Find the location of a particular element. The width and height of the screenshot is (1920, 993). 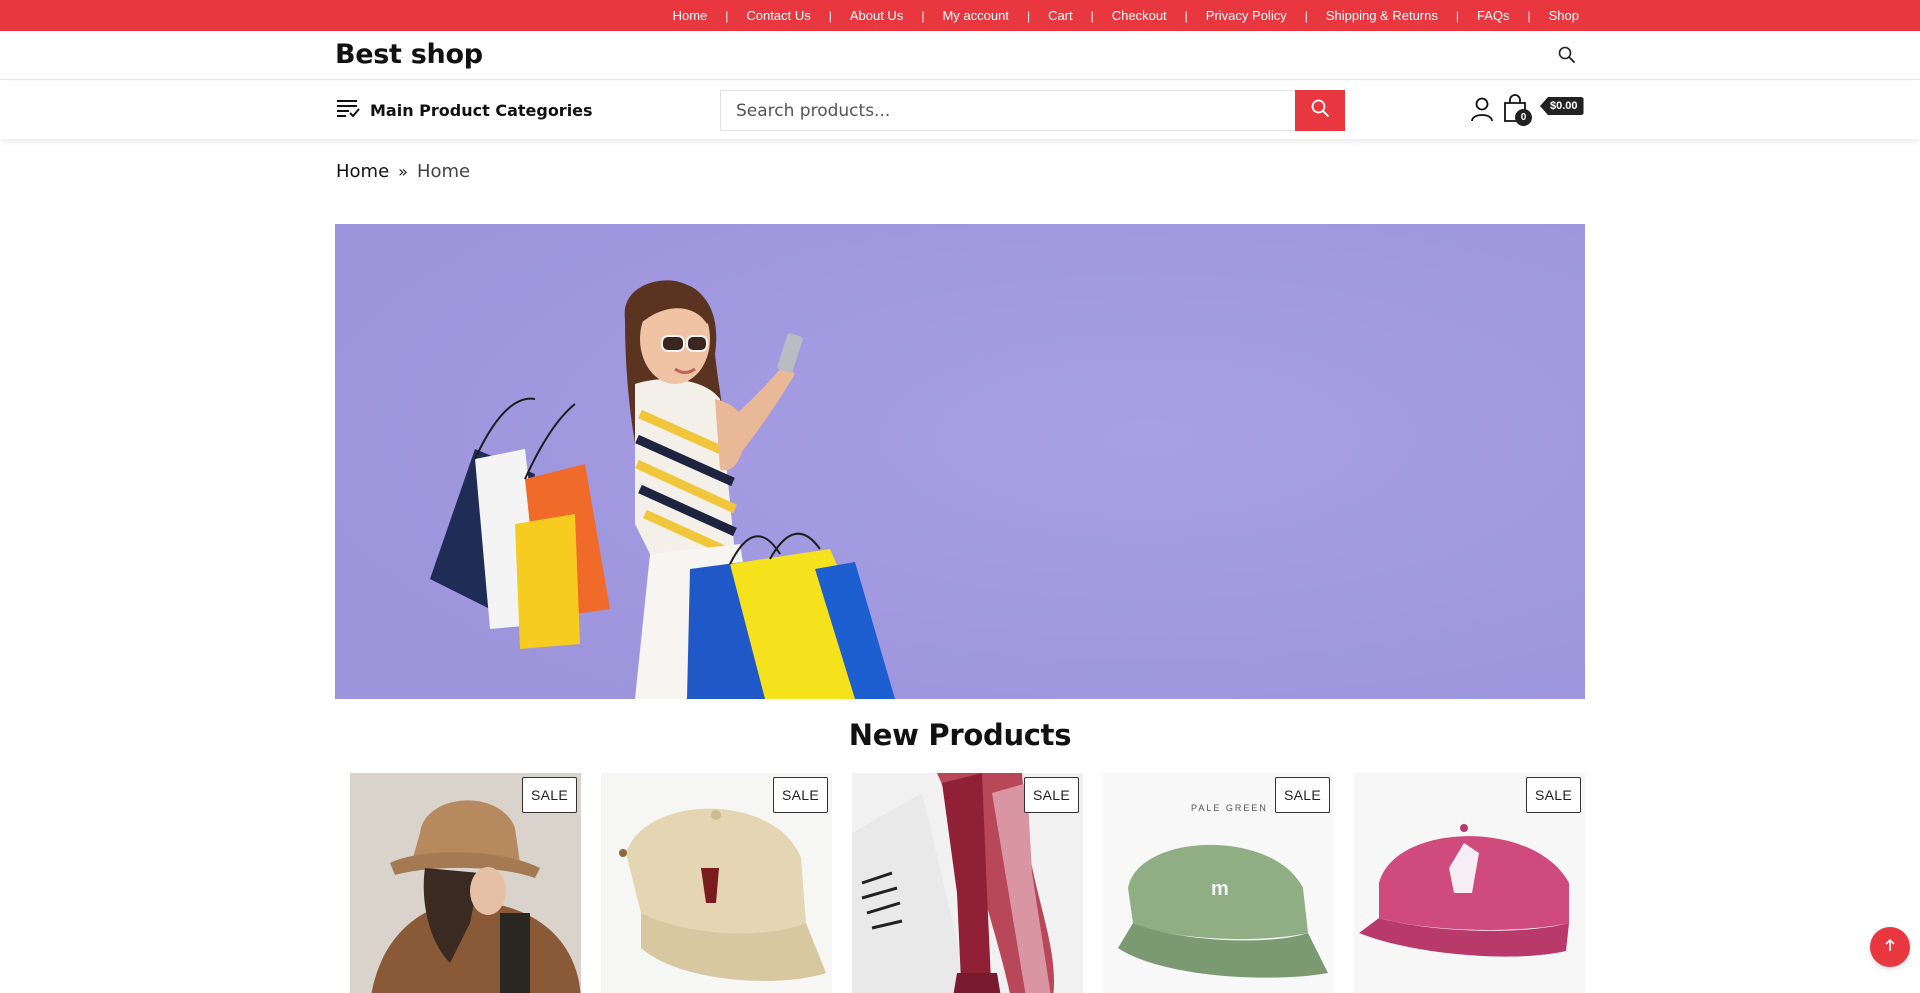

main-product-categories-menu: Main Product Categories is located at coordinates (464, 110).